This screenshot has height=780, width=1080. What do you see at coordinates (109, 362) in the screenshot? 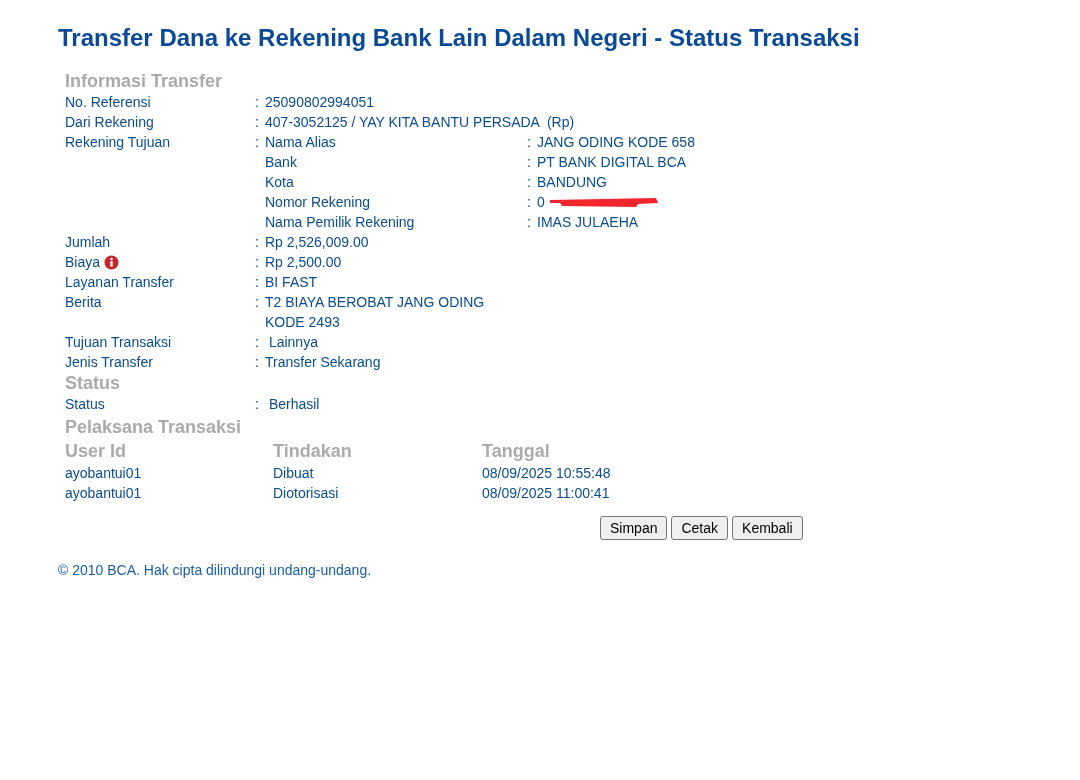
I see `field-label: Jenis Transfer` at bounding box center [109, 362].